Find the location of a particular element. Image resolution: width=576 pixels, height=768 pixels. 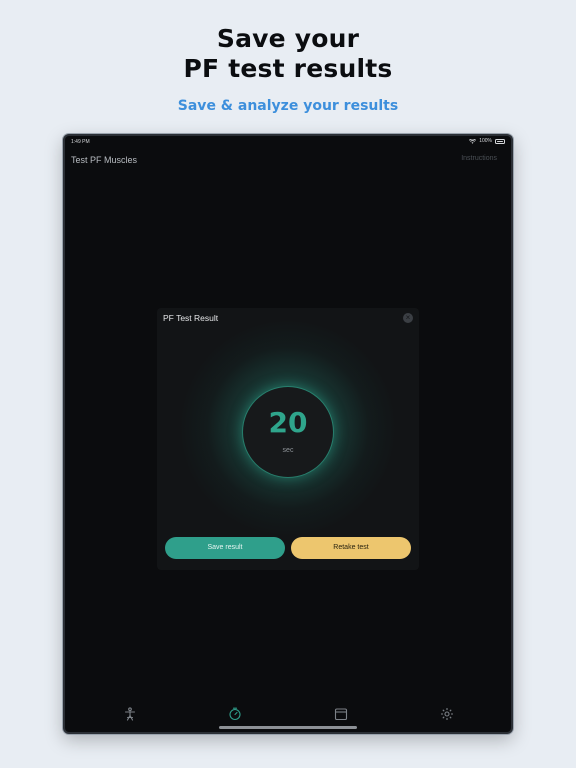

retake-test-button: Retake test is located at coordinates (351, 548).